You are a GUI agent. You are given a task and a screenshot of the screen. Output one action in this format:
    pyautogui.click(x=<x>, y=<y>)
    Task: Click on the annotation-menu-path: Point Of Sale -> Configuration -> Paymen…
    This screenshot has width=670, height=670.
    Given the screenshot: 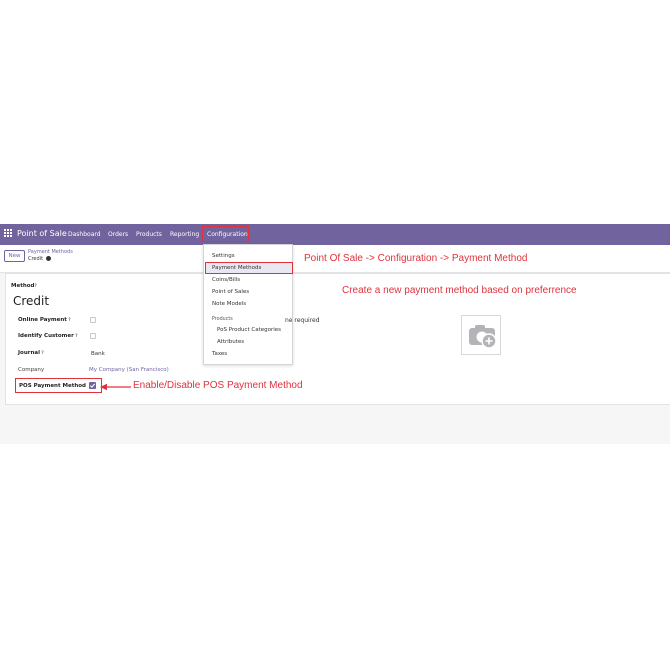 What is the action you would take?
    pyautogui.click(x=416, y=258)
    